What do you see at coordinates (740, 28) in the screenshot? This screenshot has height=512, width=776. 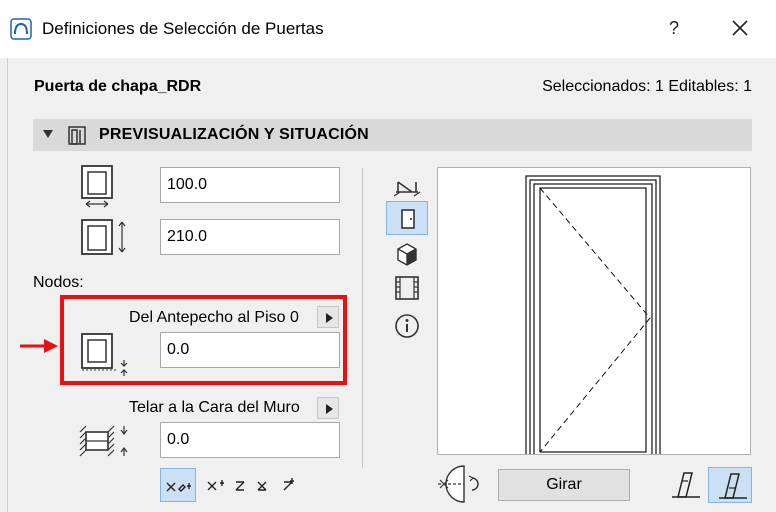 I see `close-icon` at bounding box center [740, 28].